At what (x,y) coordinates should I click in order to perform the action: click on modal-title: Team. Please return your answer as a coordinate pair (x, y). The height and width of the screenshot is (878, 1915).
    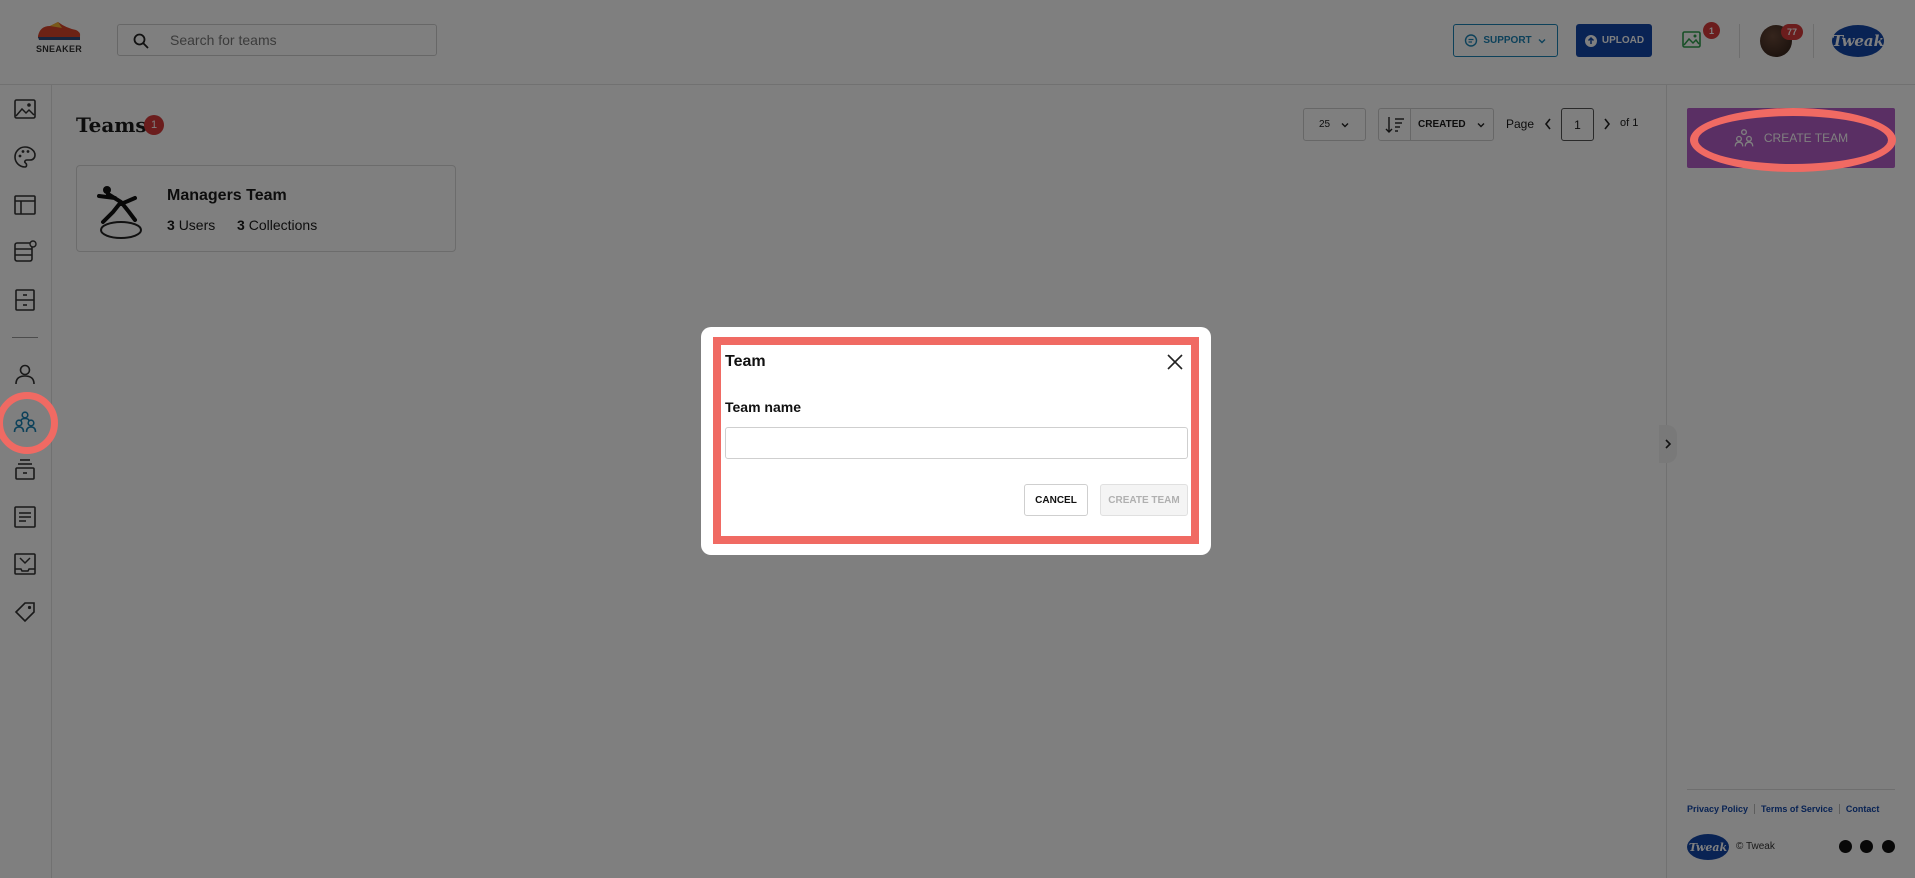
    Looking at the image, I should click on (745, 361).